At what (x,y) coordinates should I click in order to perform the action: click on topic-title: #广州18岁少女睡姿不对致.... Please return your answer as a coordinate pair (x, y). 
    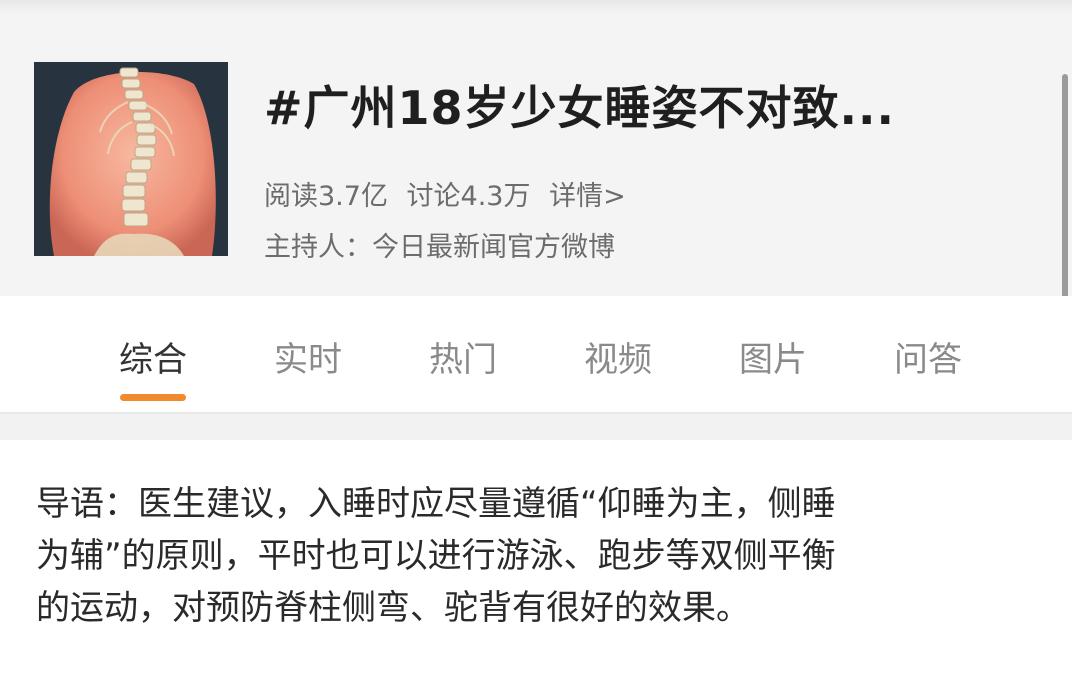
    Looking at the image, I should click on (579, 108).